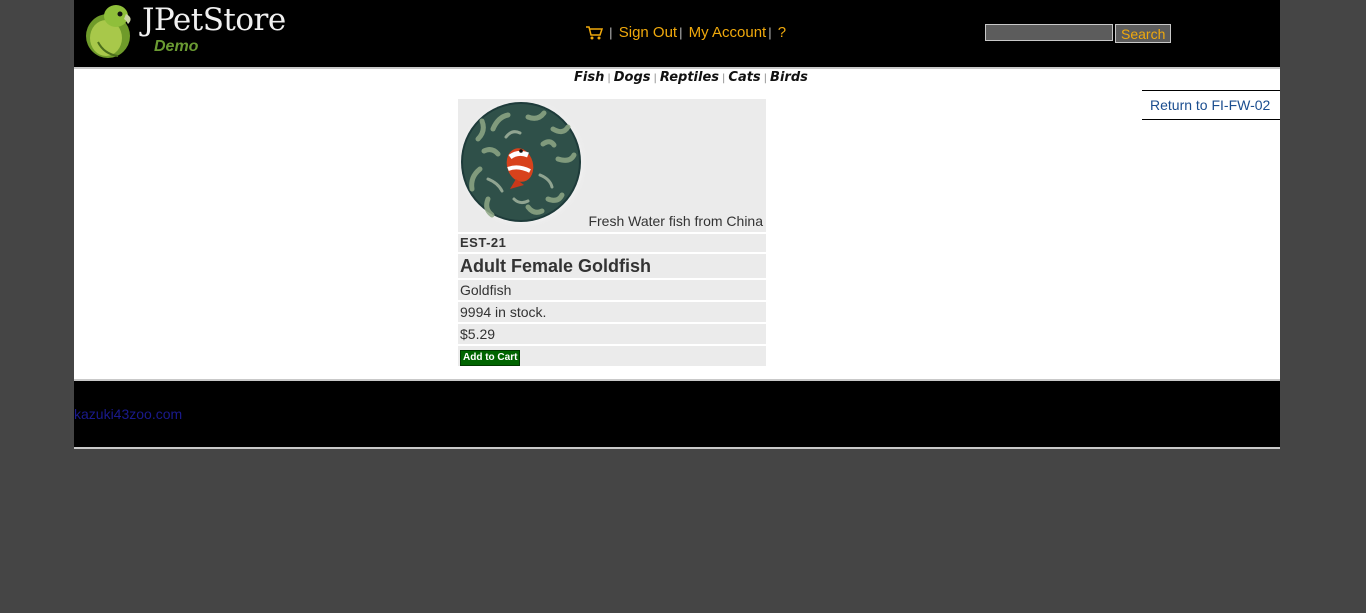  I want to click on footer-divider, so click(677, 448).